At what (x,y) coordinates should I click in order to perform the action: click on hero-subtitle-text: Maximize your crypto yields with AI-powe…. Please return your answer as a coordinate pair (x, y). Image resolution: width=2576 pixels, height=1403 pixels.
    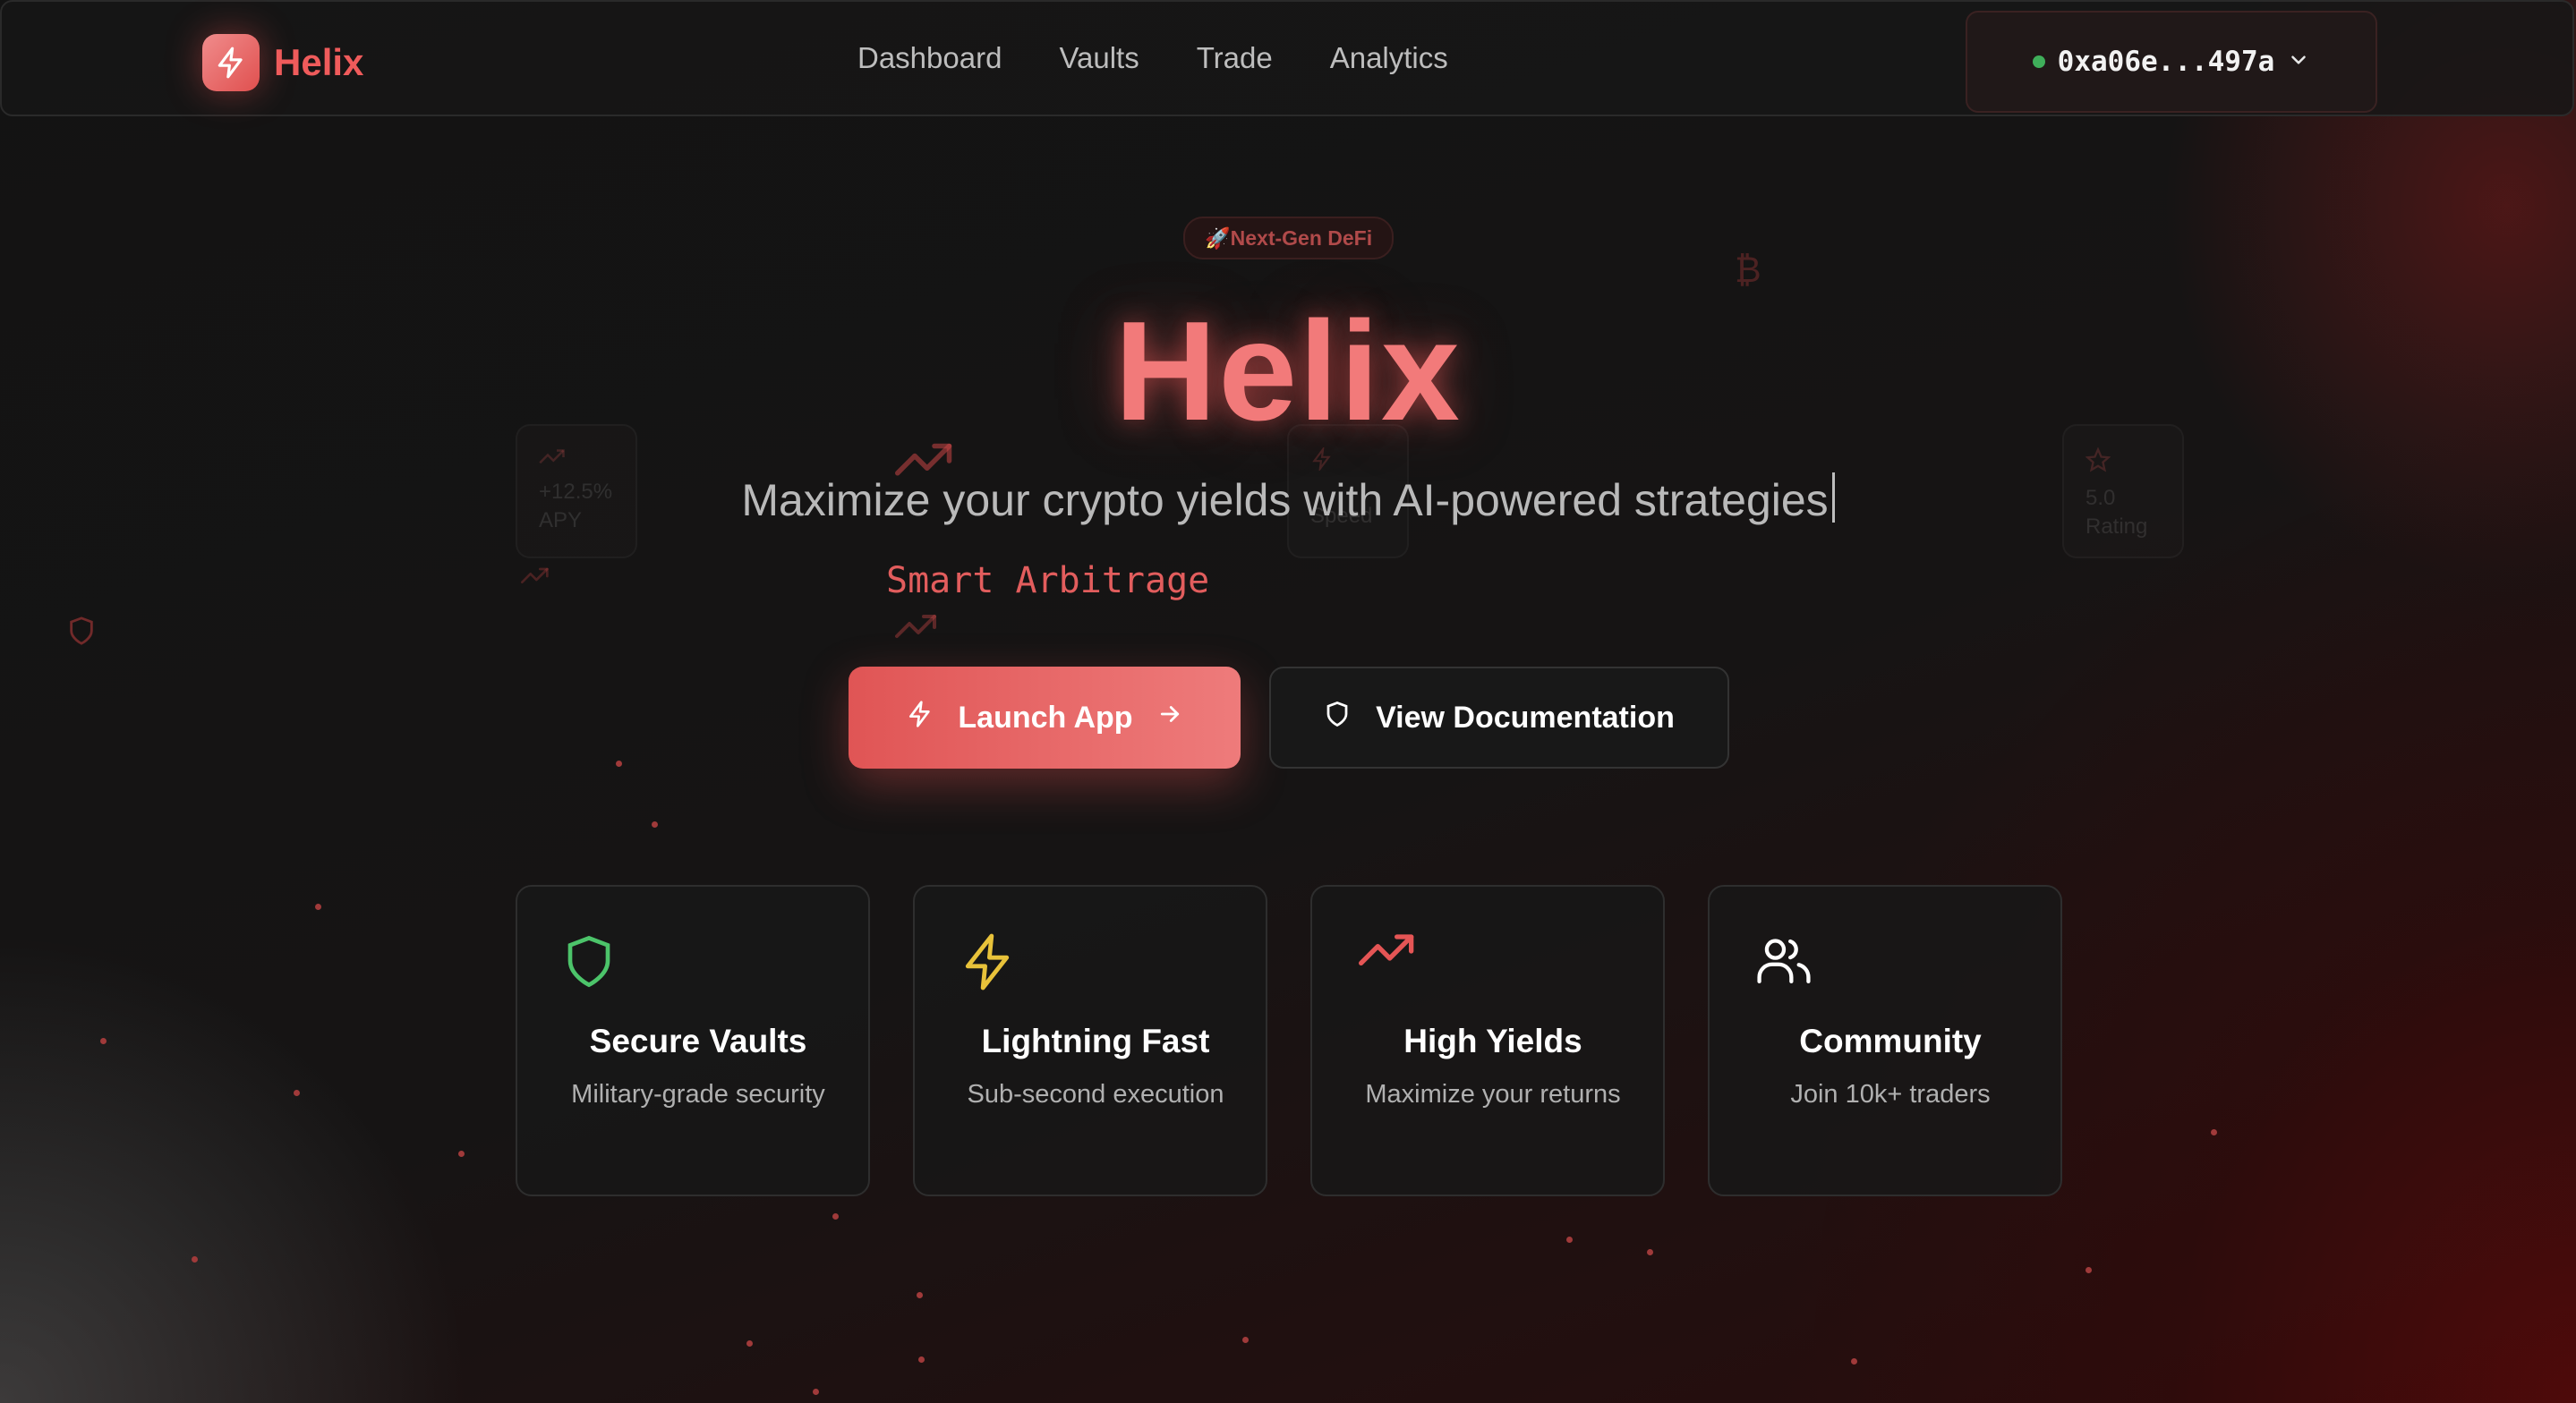
    Looking at the image, I should click on (1285, 500).